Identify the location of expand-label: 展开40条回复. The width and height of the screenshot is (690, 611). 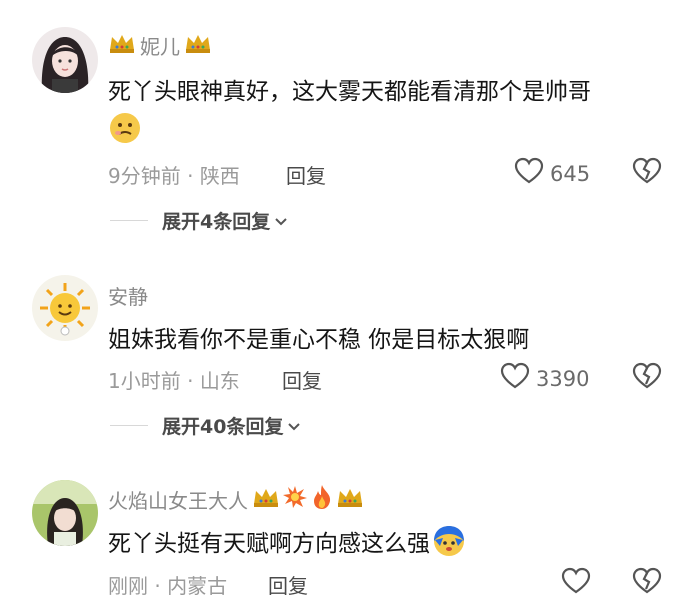
(223, 427).